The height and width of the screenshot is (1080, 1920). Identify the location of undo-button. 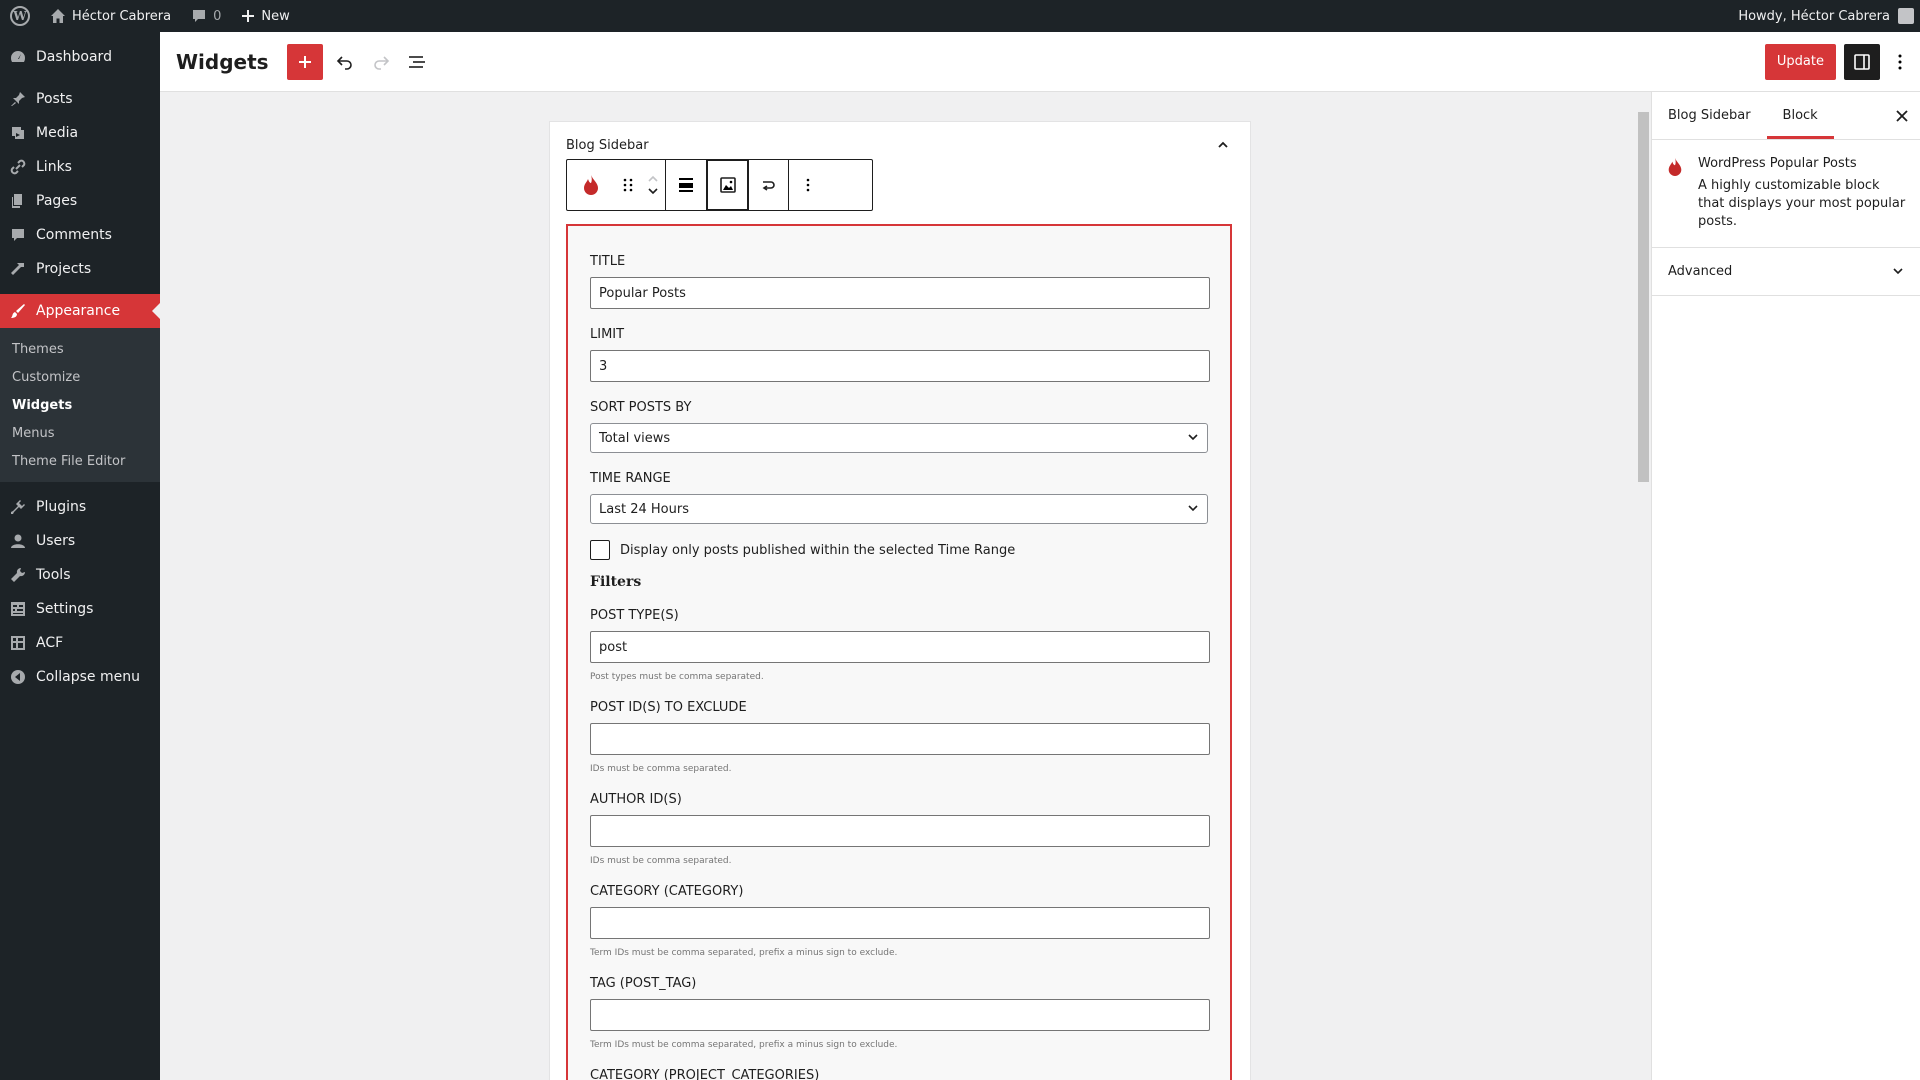
(345, 62).